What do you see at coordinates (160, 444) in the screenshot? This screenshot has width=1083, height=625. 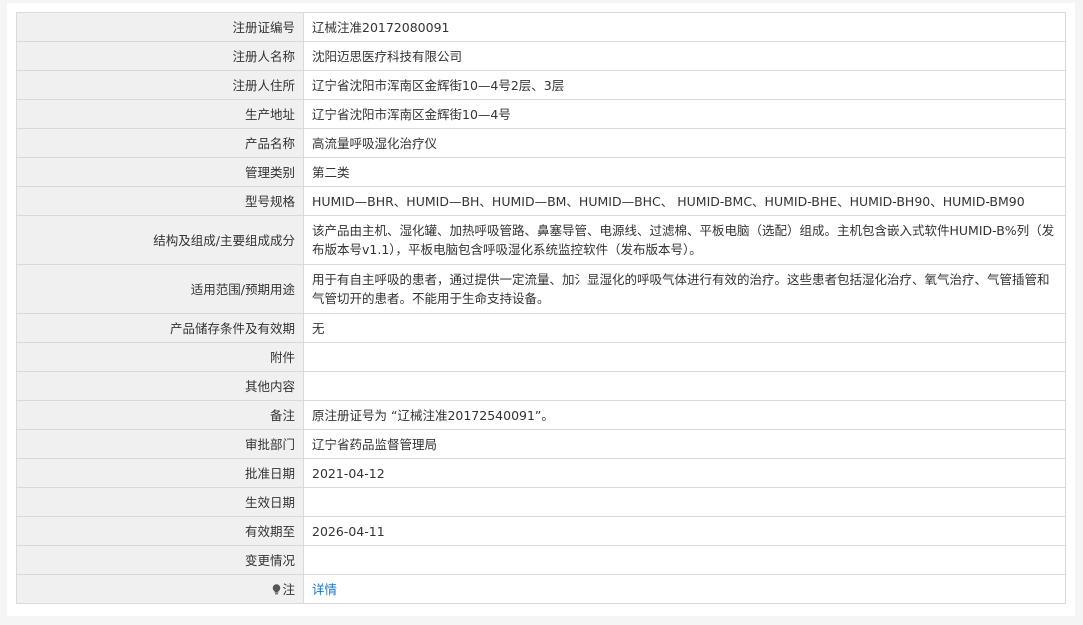 I see `field-label: 审批部门` at bounding box center [160, 444].